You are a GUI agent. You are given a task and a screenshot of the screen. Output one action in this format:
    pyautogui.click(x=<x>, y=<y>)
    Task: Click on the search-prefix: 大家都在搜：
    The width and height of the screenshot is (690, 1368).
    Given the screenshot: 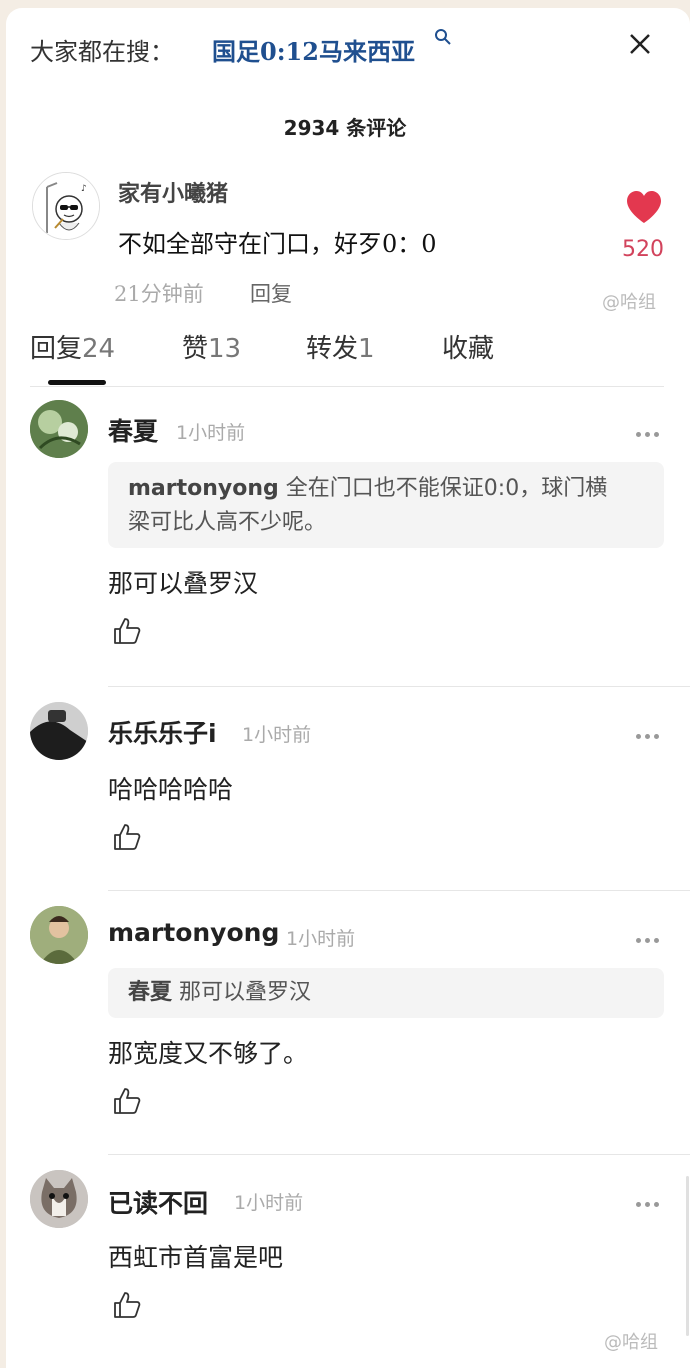 What is the action you would take?
    pyautogui.click(x=102, y=52)
    